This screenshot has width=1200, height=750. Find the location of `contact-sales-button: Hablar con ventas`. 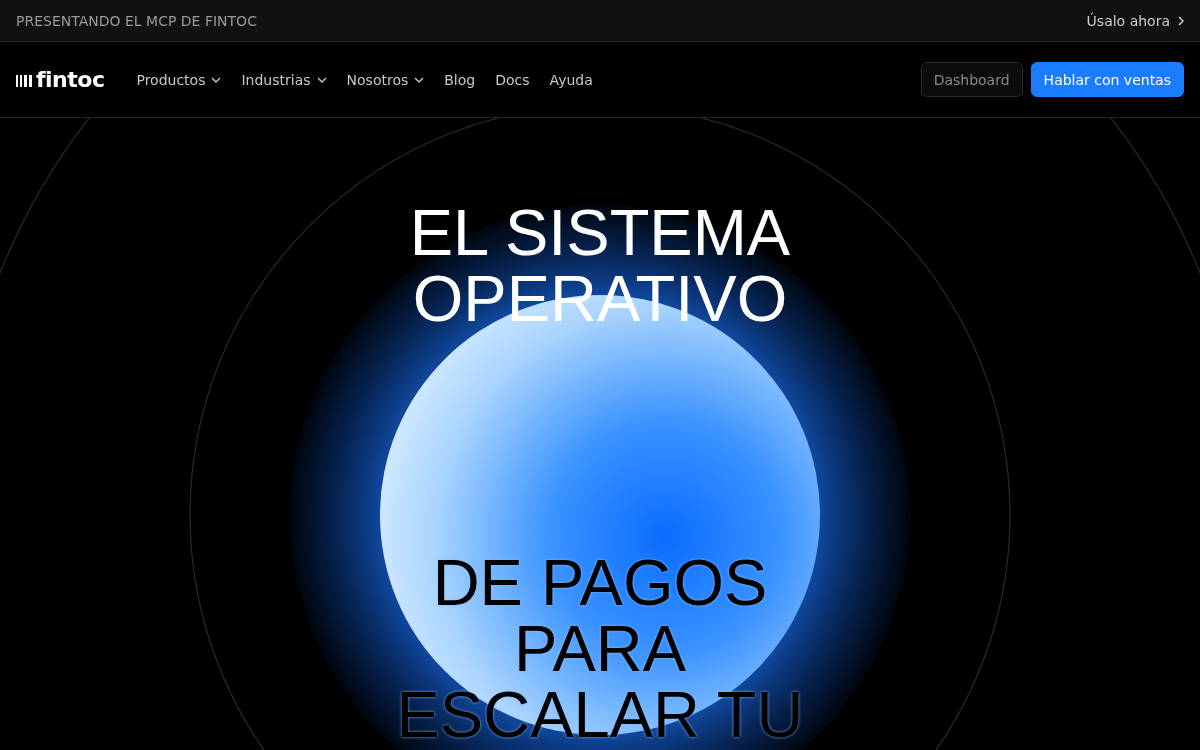

contact-sales-button: Hablar con ventas is located at coordinates (1107, 79).